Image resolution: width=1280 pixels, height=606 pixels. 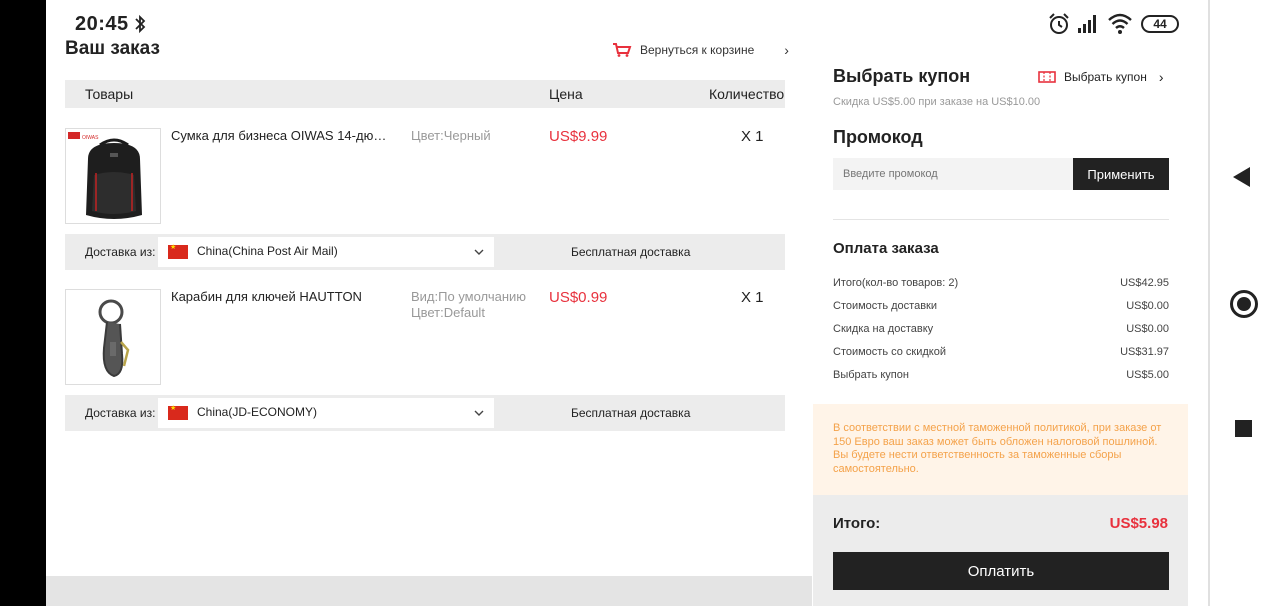 I want to click on back-to-cart-link: Вернуться к корзине ›, so click(x=700, y=50).